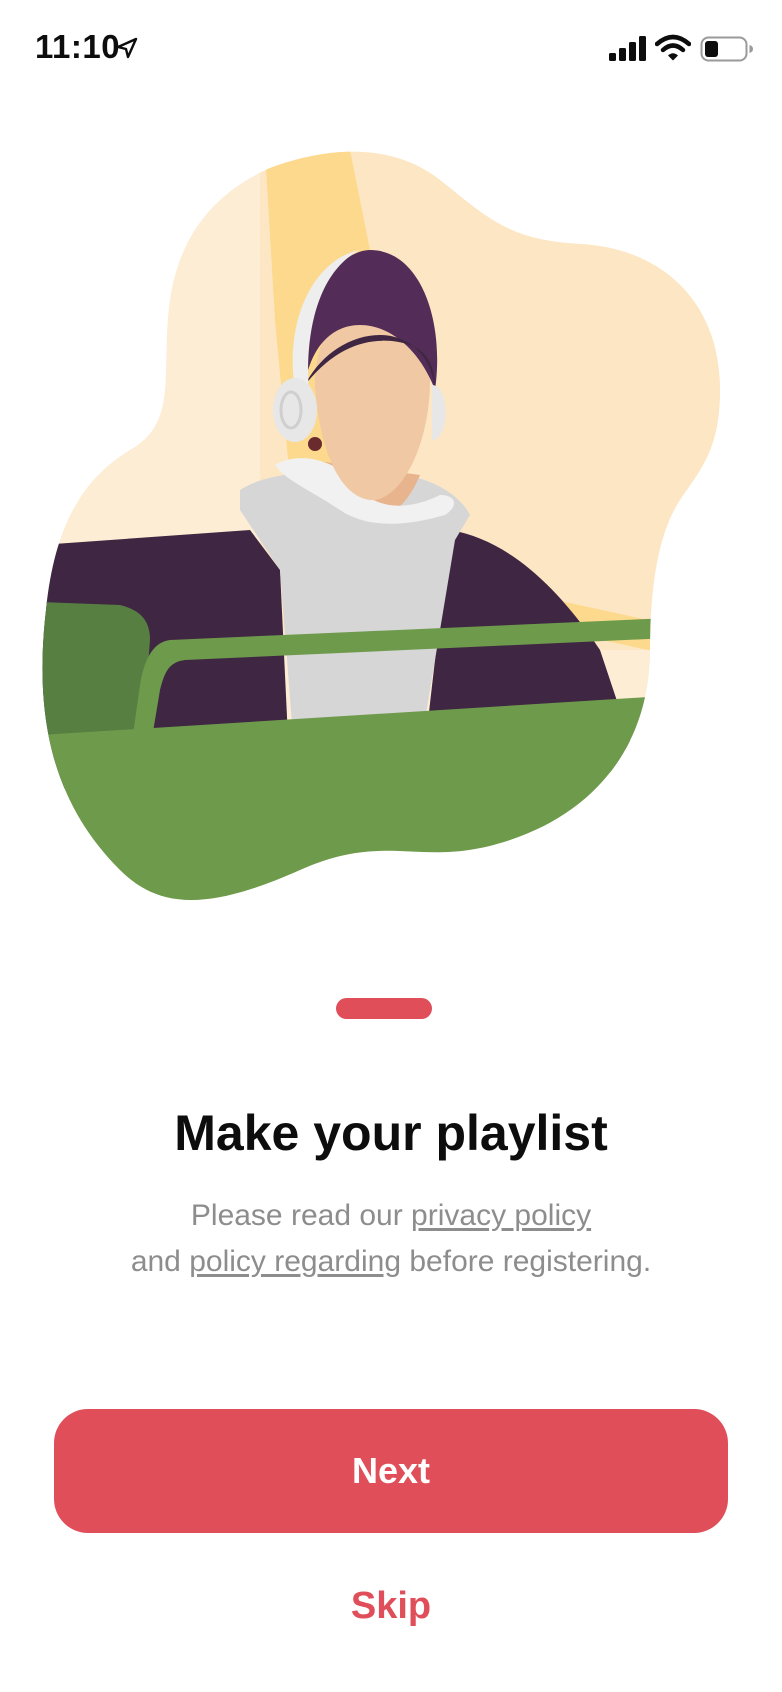 This screenshot has width=782, height=1692. I want to click on status-time: 11:10, so click(78, 46).